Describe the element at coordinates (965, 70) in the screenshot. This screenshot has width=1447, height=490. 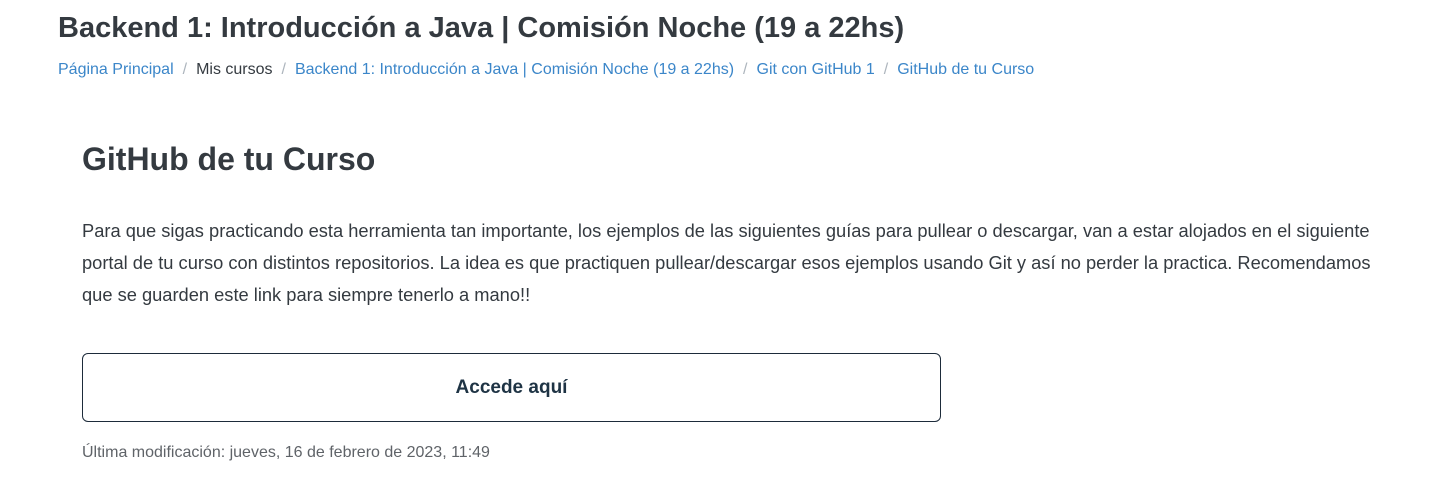
I see `breadcrumb-activity-link: GitHub de tu Curso` at that location.